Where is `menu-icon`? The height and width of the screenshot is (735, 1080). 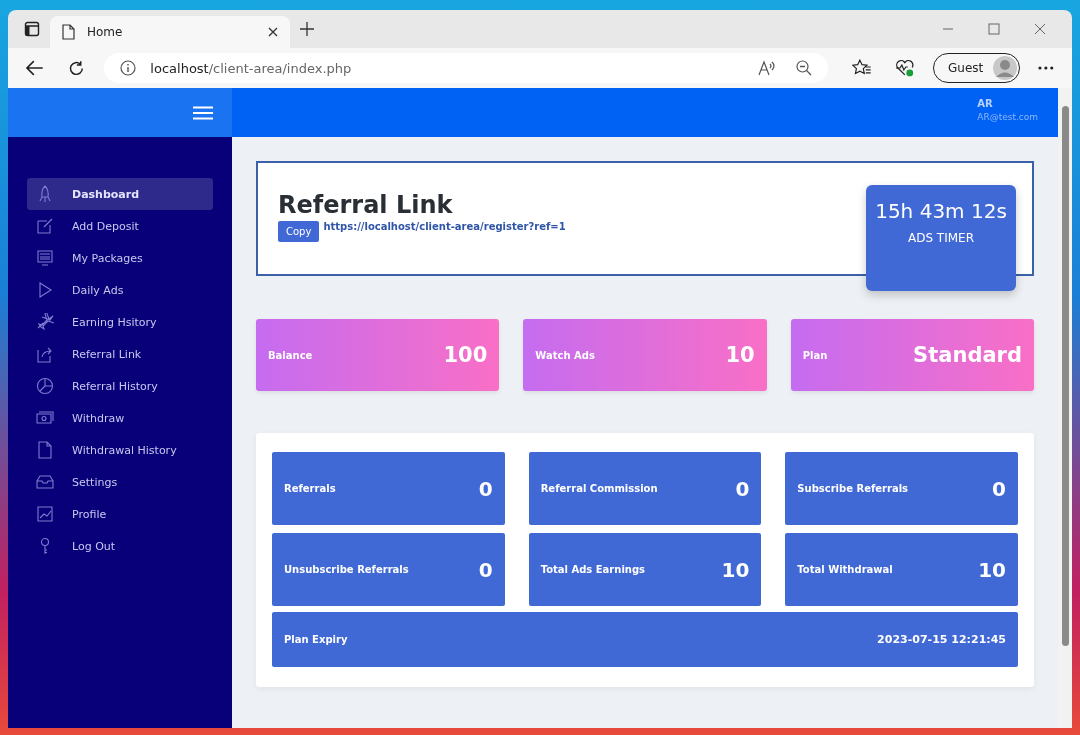 menu-icon is located at coordinates (203, 112).